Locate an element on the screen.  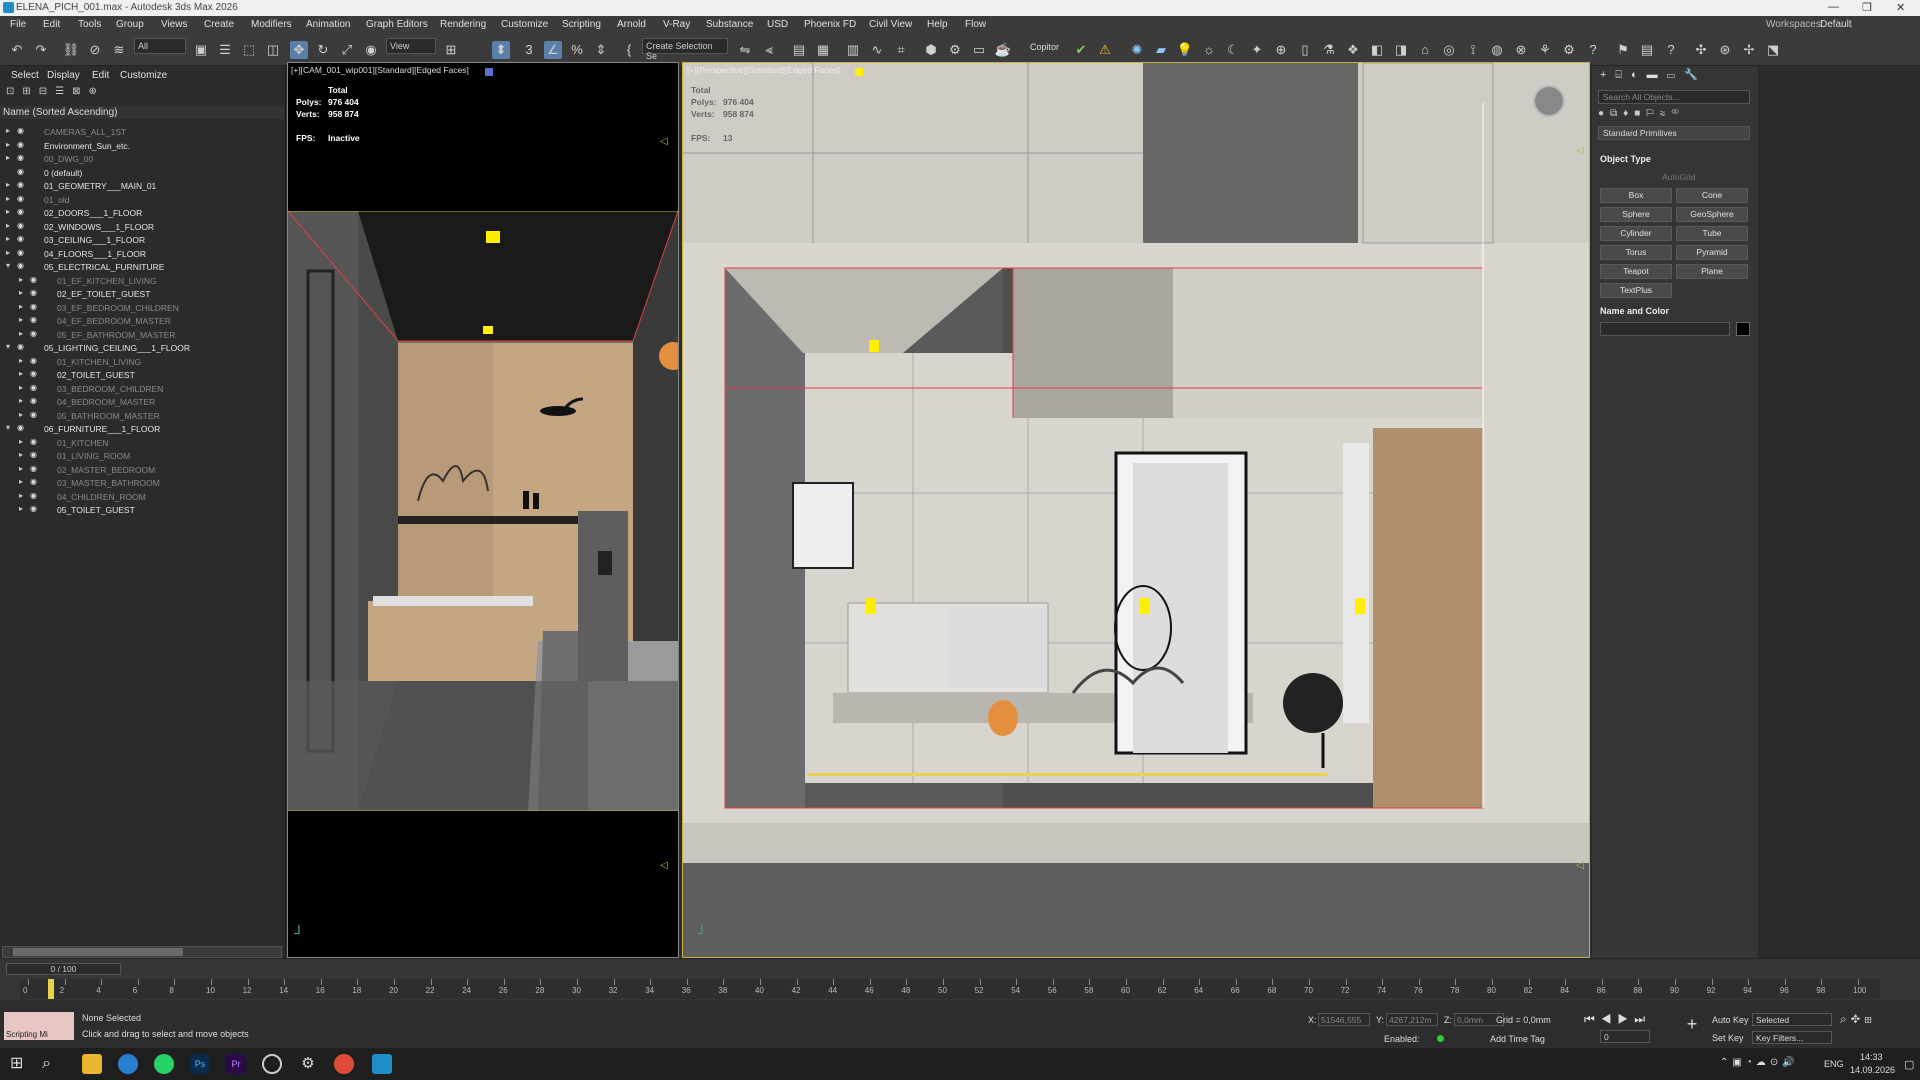
playback-controls: ⏮◀▶⏭ is located at coordinates (1617, 1019).